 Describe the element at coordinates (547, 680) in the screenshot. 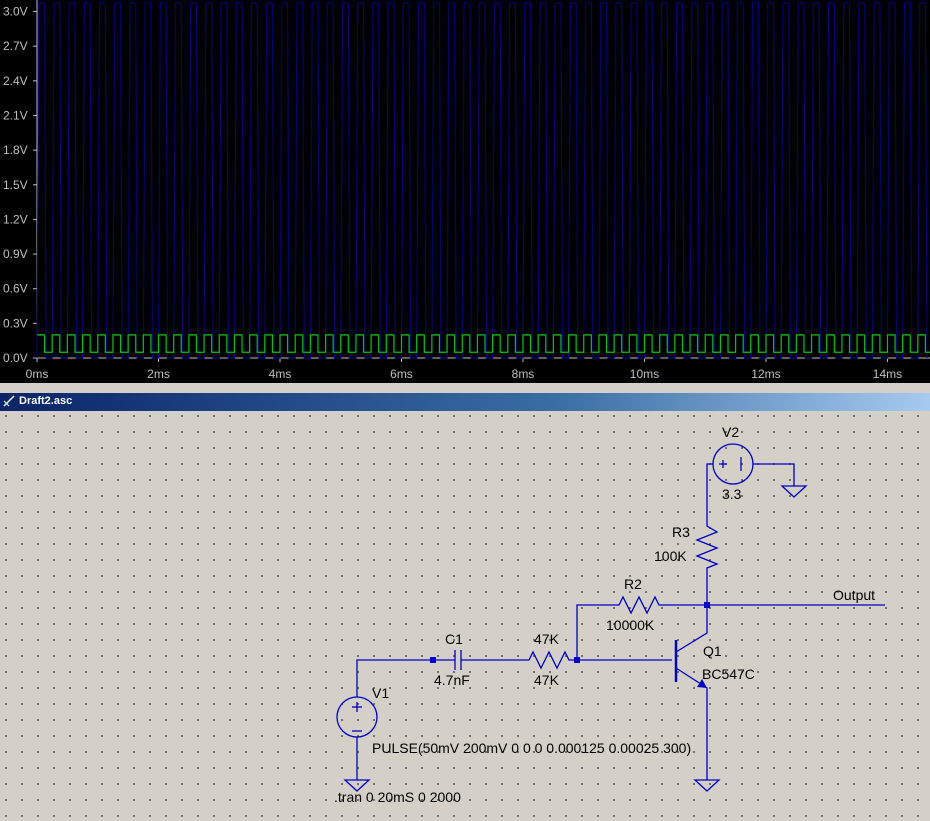

I see `r1-value-label: 47K` at that location.